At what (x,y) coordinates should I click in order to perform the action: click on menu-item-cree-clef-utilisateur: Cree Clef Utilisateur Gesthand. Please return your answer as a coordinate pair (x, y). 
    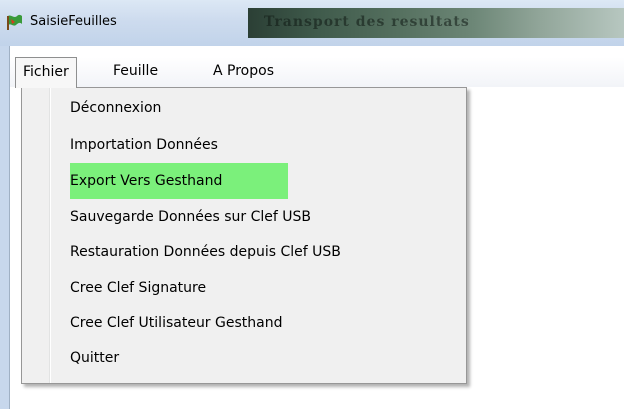
    Looking at the image, I should click on (176, 323).